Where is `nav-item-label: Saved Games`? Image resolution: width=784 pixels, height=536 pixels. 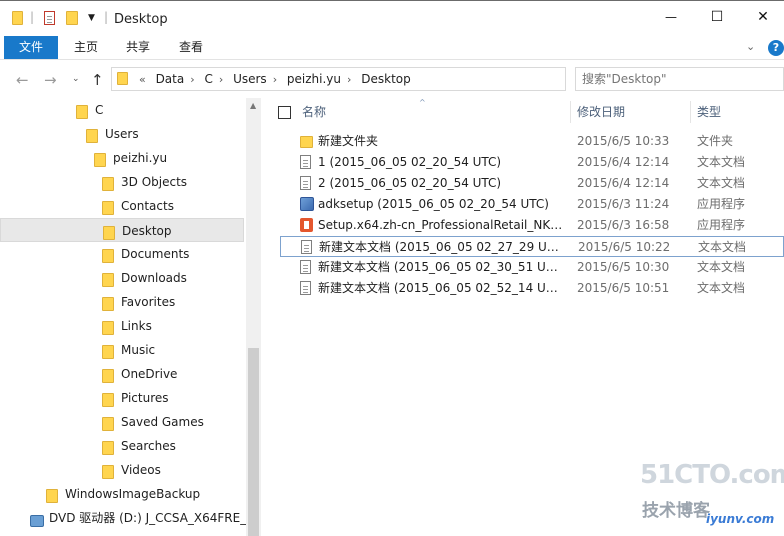
nav-item-label: Saved Games is located at coordinates (162, 422).